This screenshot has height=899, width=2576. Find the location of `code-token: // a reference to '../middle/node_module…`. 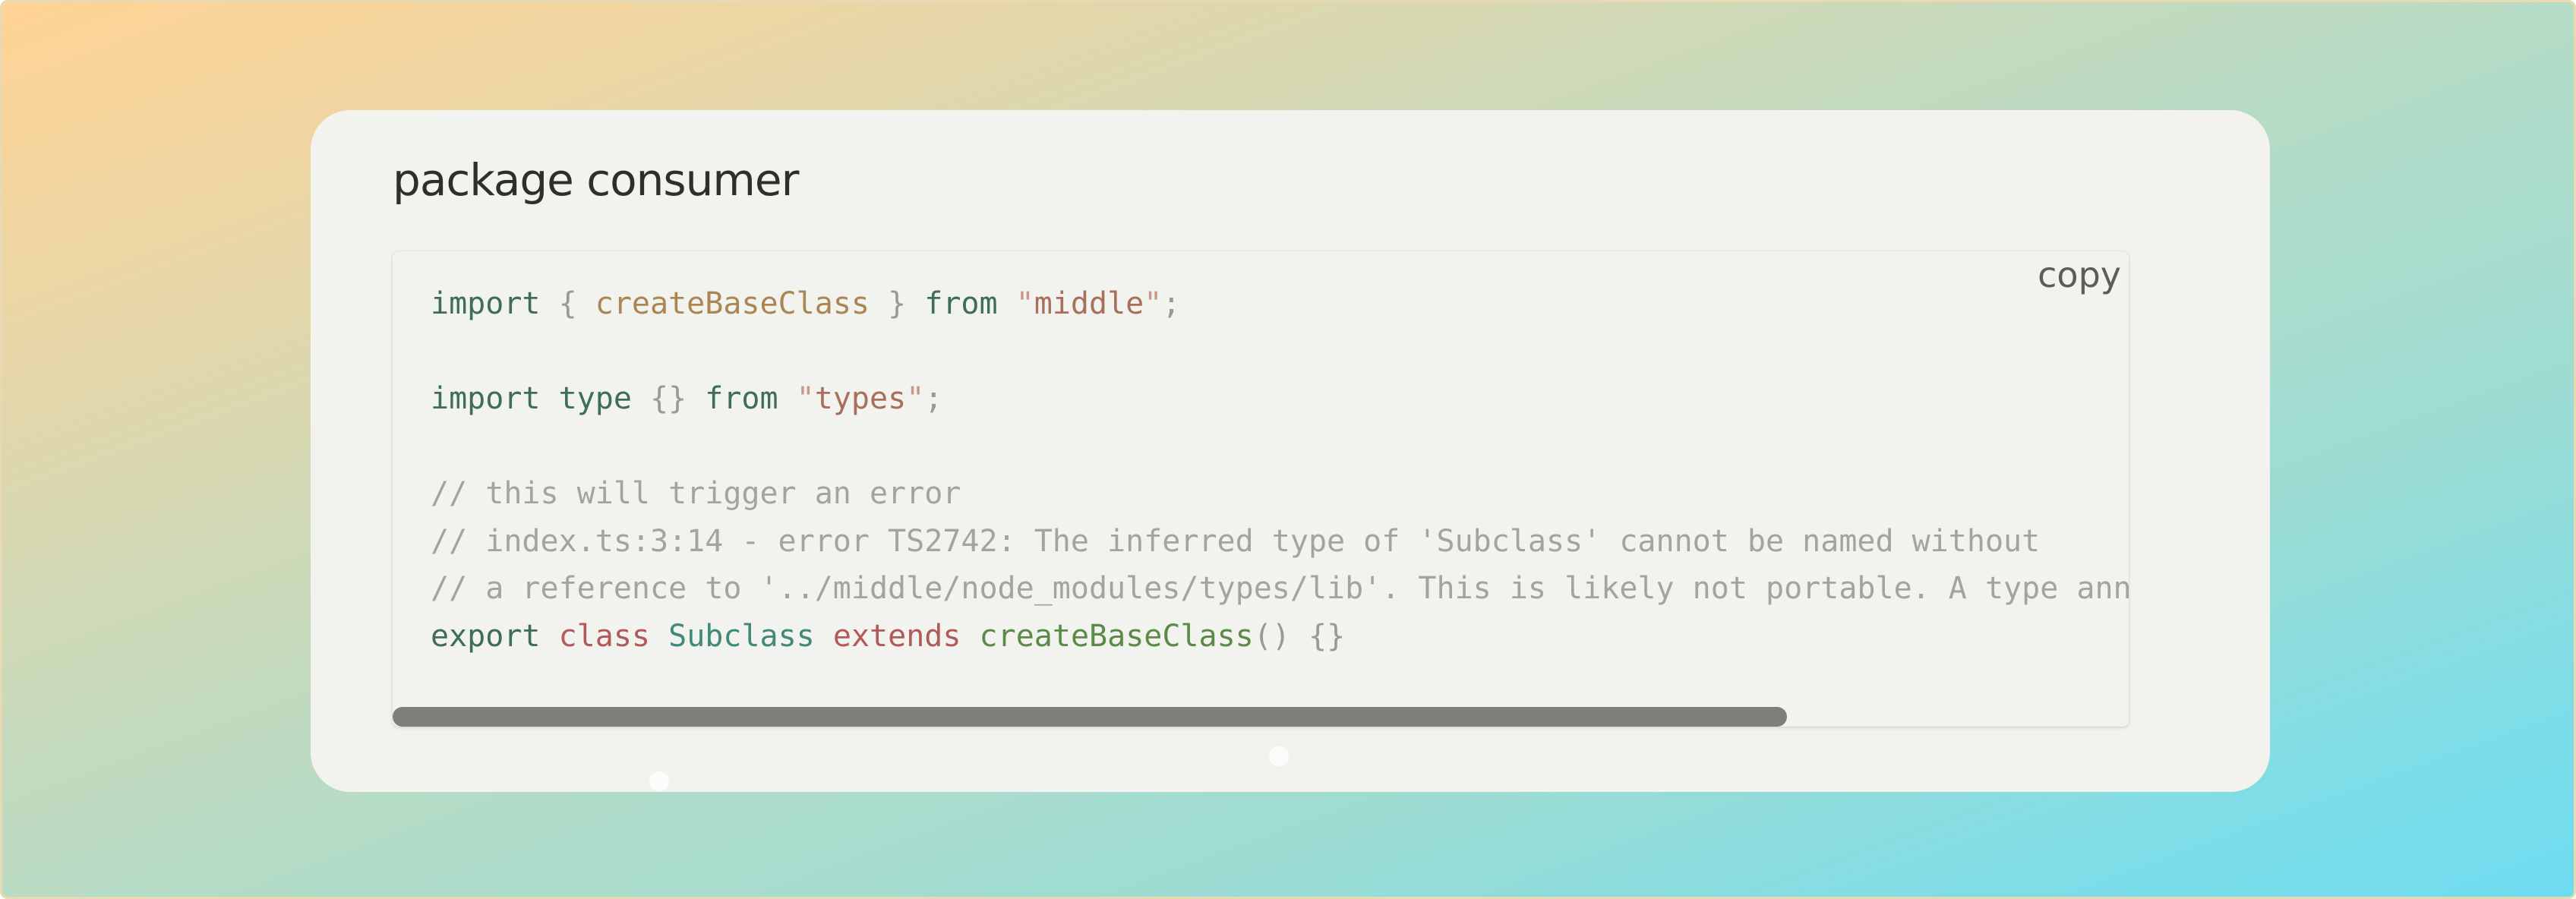

code-token: // a reference to '../middle/node_module… is located at coordinates (1280, 588).